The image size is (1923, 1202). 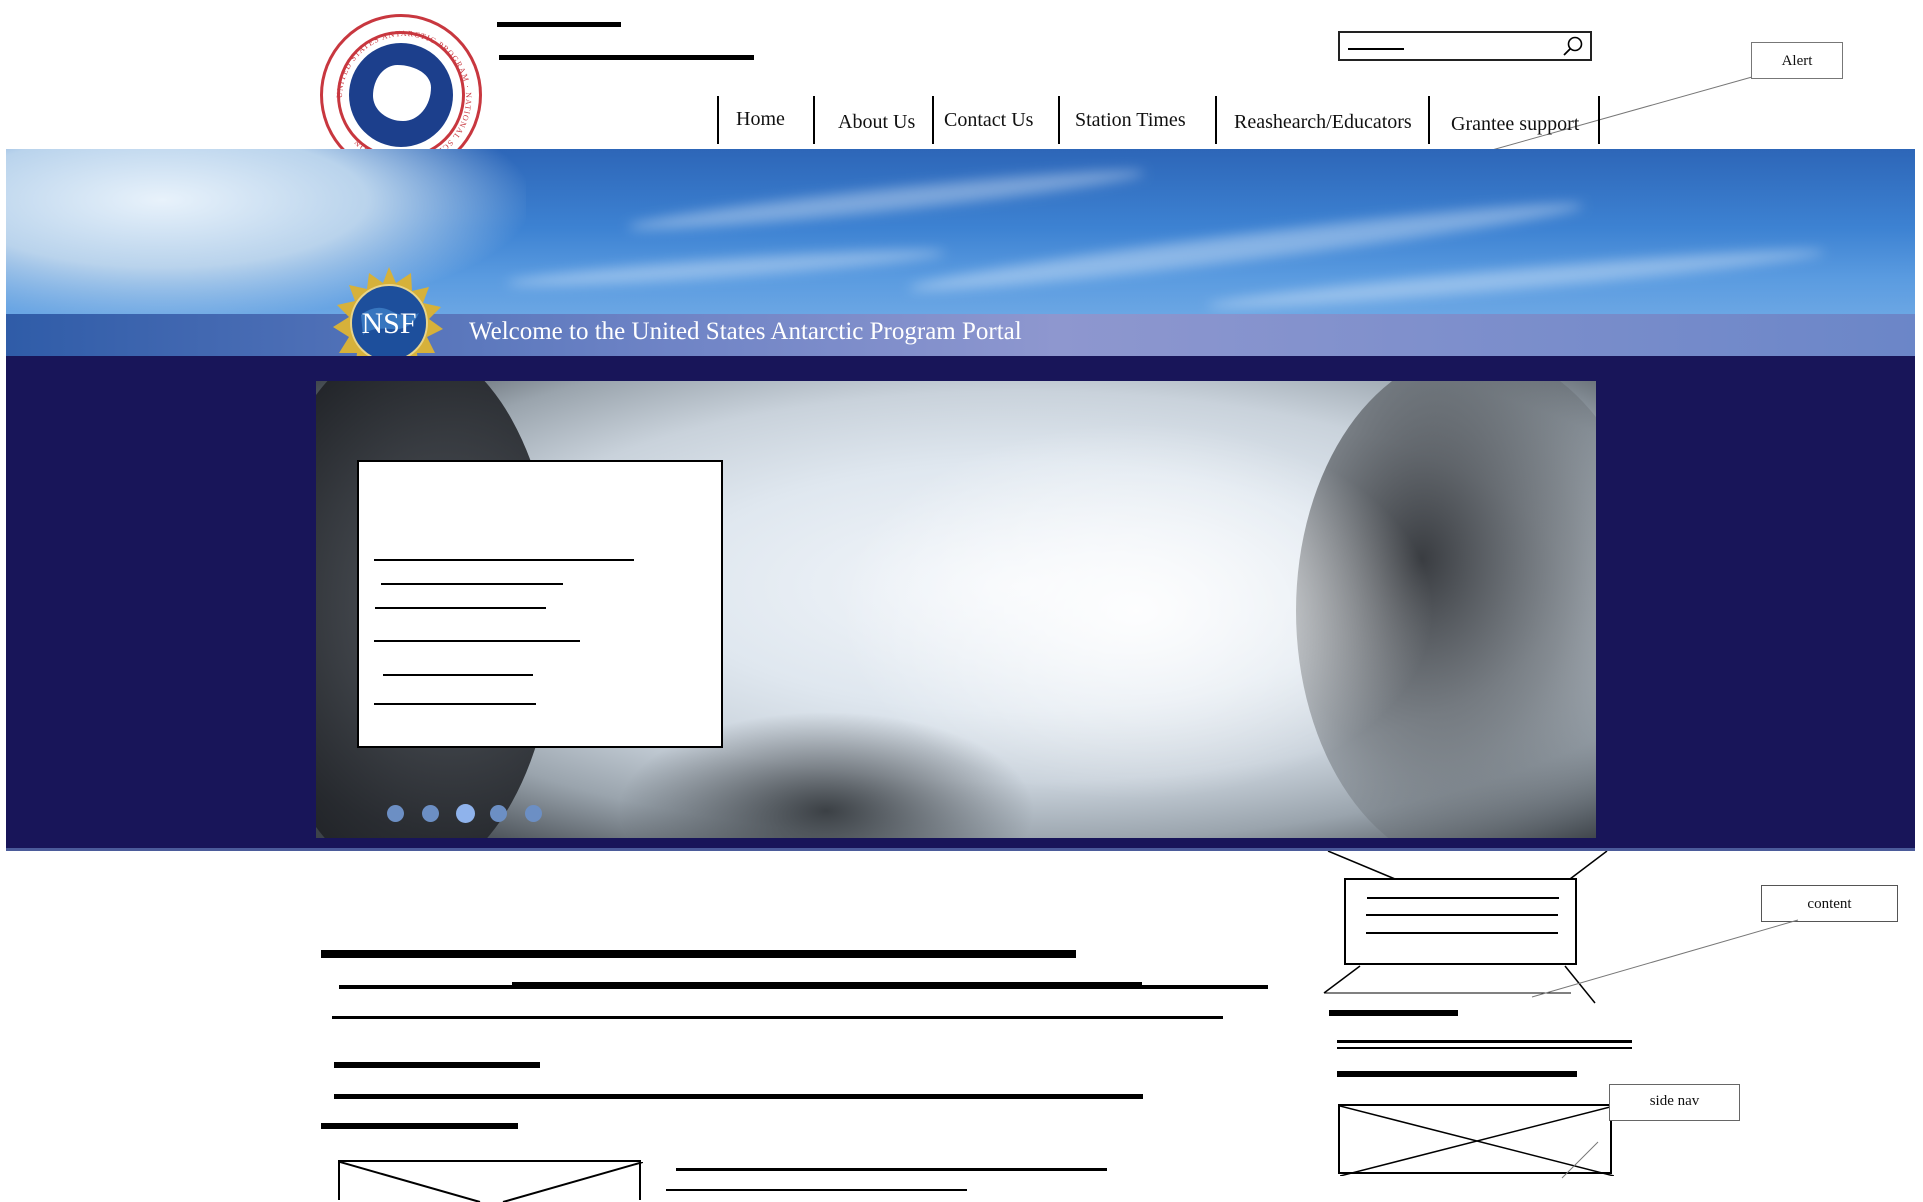 I want to click on nav-contact-us: Contact Us, so click(x=988, y=120).